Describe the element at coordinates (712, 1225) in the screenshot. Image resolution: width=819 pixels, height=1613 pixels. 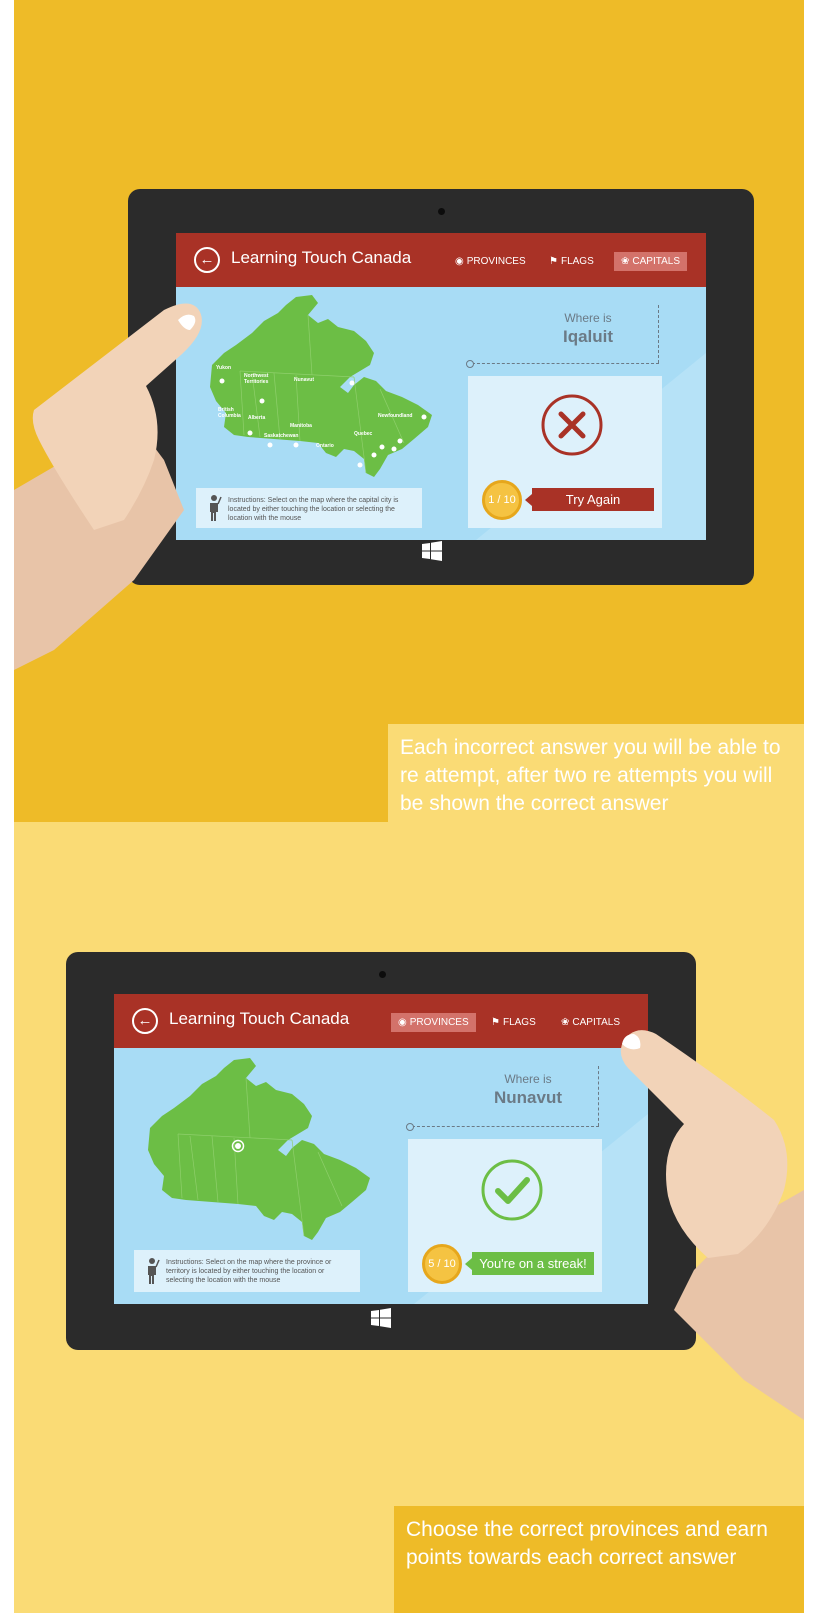
I see `hand-right` at that location.